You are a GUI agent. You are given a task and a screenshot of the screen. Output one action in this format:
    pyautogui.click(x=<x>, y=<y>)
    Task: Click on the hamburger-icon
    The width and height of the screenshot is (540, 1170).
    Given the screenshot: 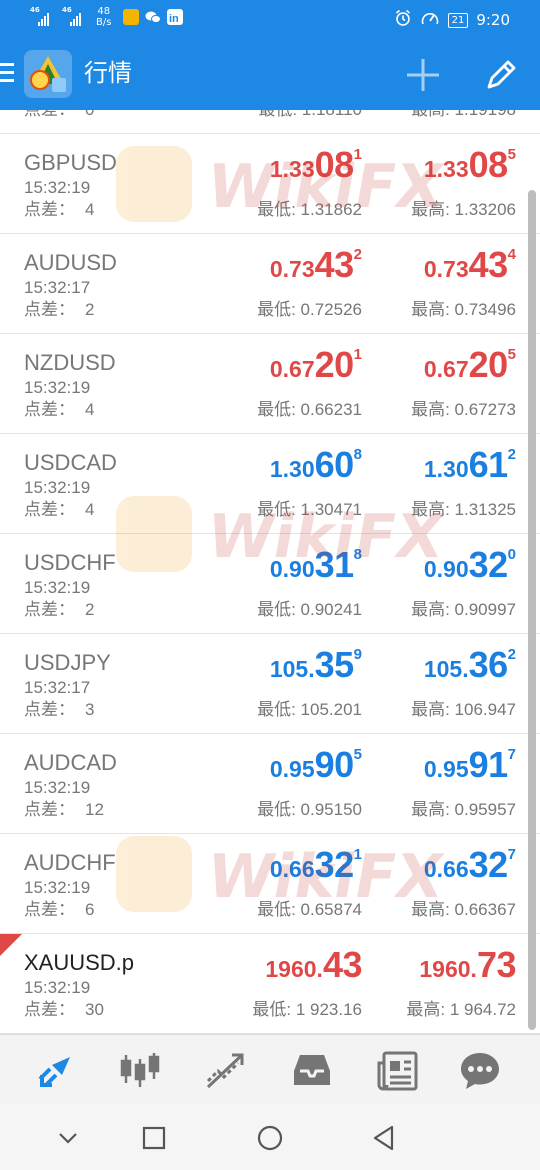 What is the action you would take?
    pyautogui.click(x=7, y=75)
    